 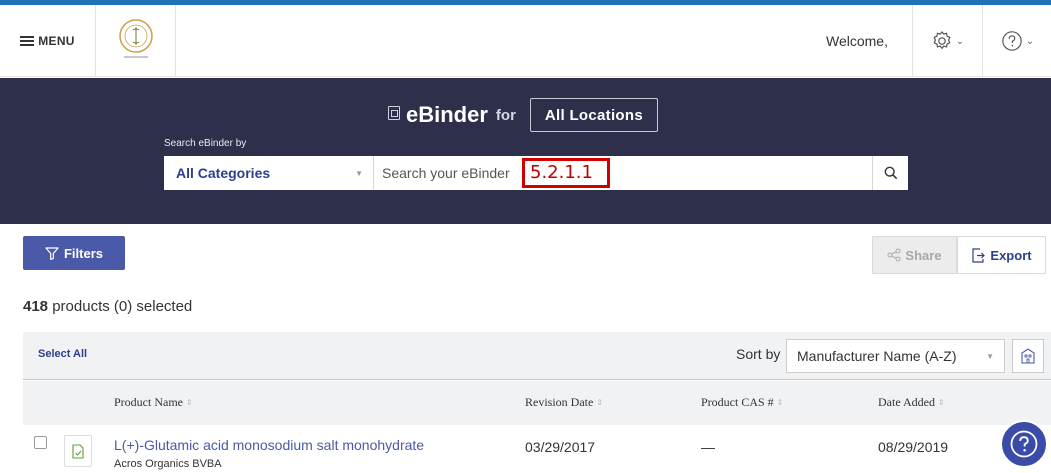 What do you see at coordinates (559, 402) in the screenshot?
I see `column-header-label: Revision Date` at bounding box center [559, 402].